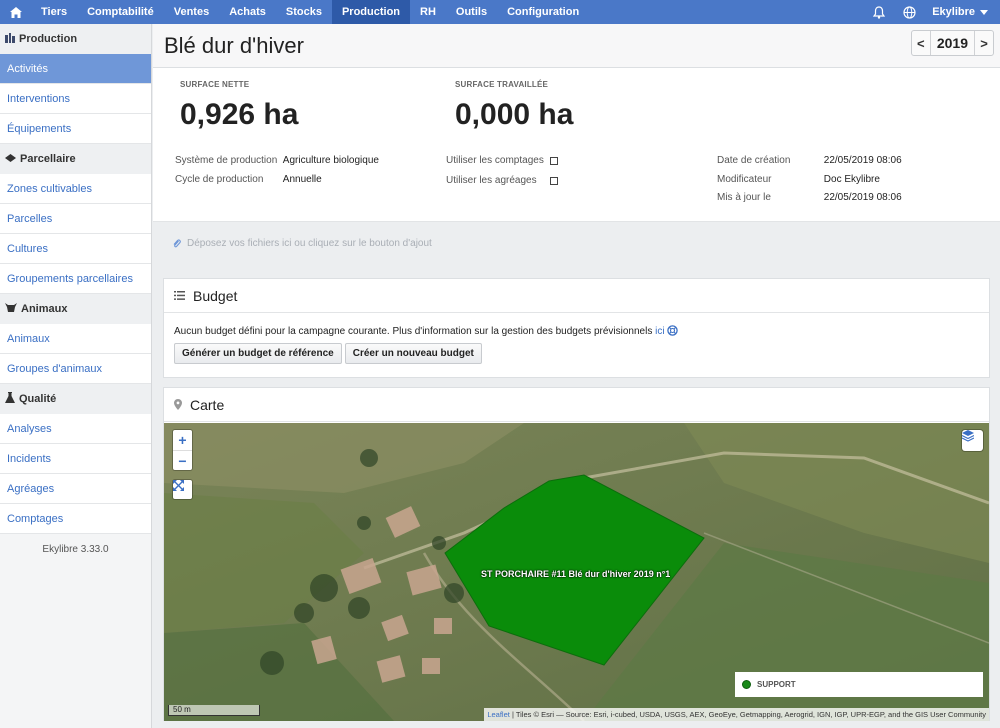  I want to click on layers-button, so click(972, 440).